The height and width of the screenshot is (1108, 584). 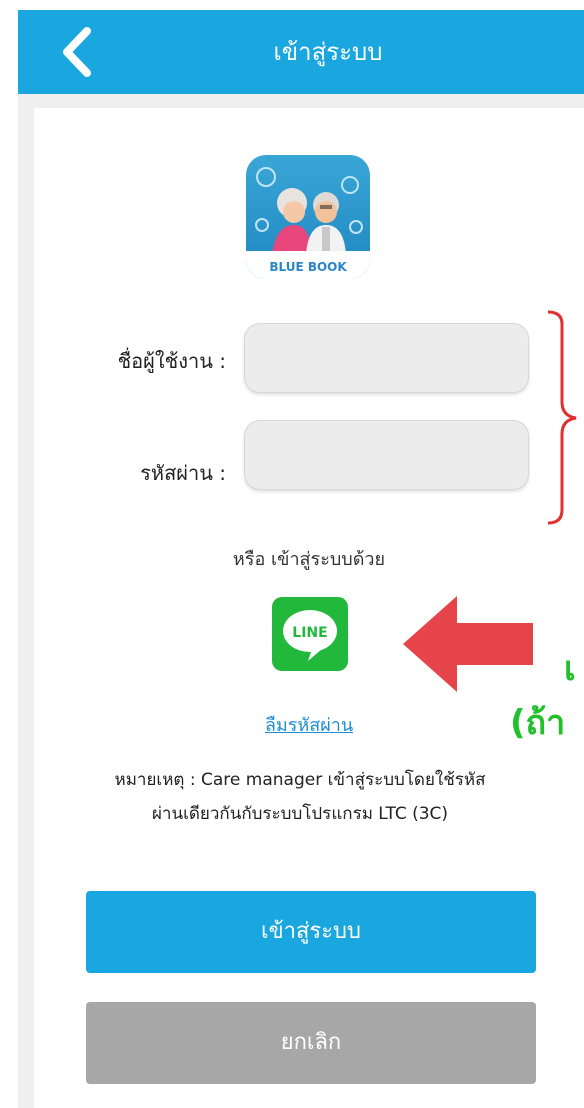 I want to click on line-login-button: LINE, so click(x=310, y=634).